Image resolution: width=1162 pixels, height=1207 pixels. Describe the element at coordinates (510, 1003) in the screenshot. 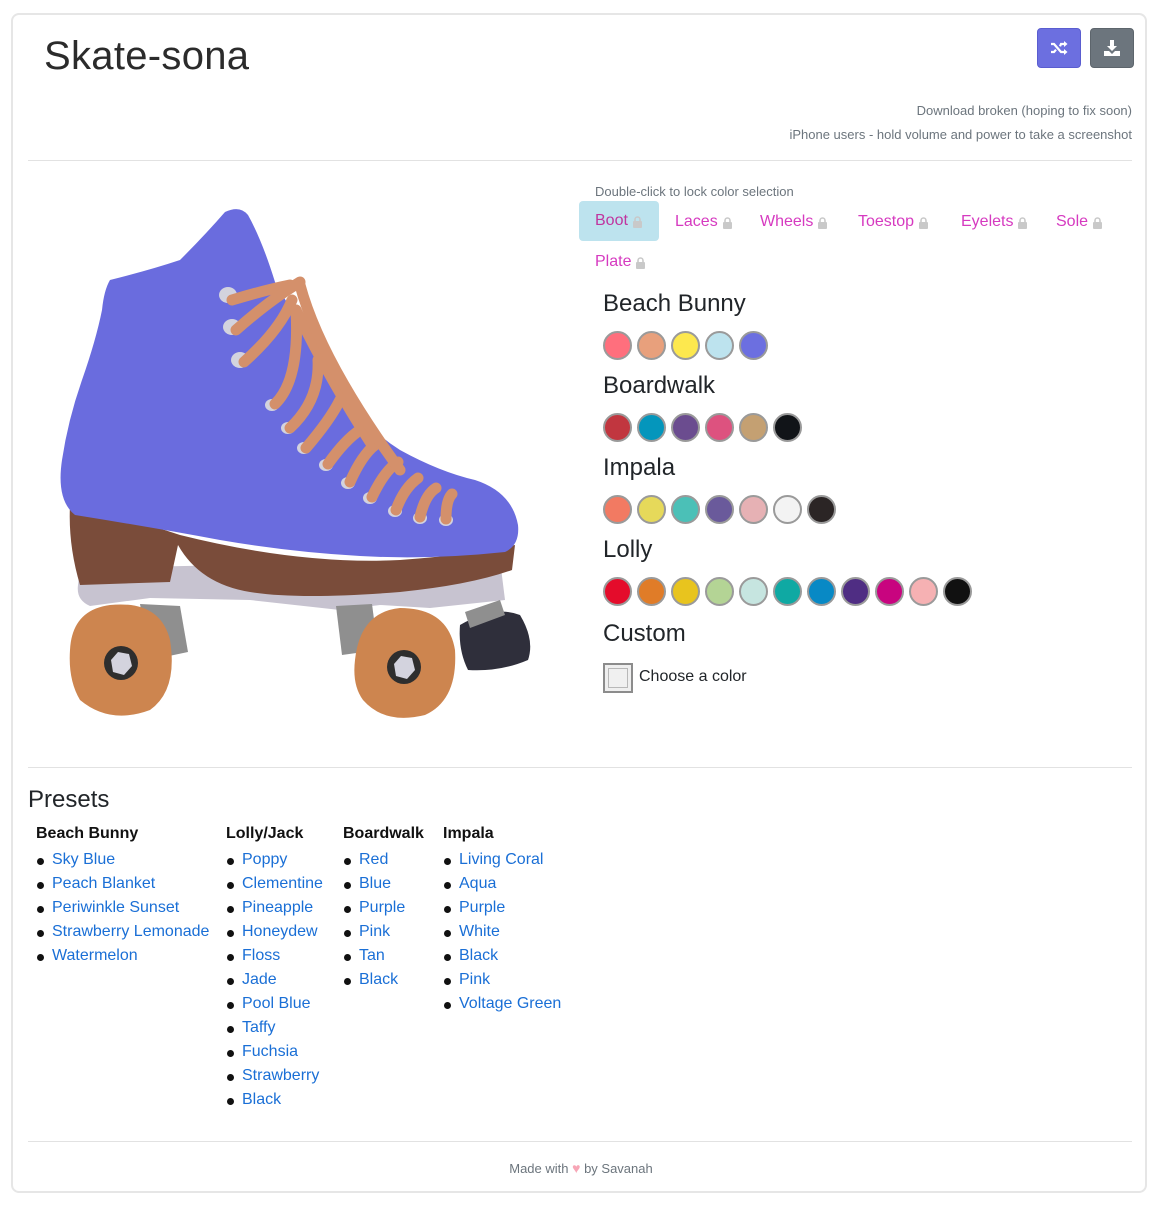

I see `preset-link: Voltage Green` at that location.